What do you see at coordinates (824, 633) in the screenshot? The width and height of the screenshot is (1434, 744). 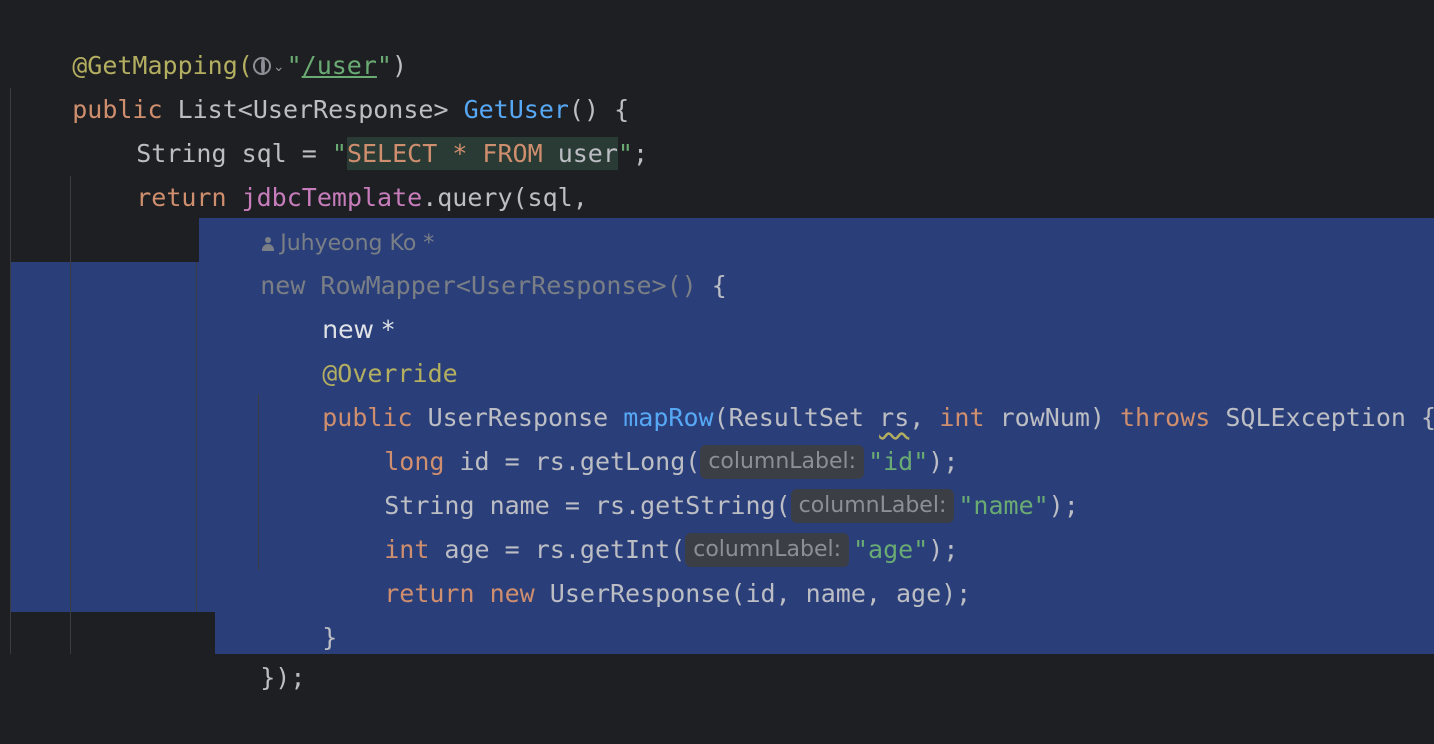 I see `selection-highlight` at bounding box center [824, 633].